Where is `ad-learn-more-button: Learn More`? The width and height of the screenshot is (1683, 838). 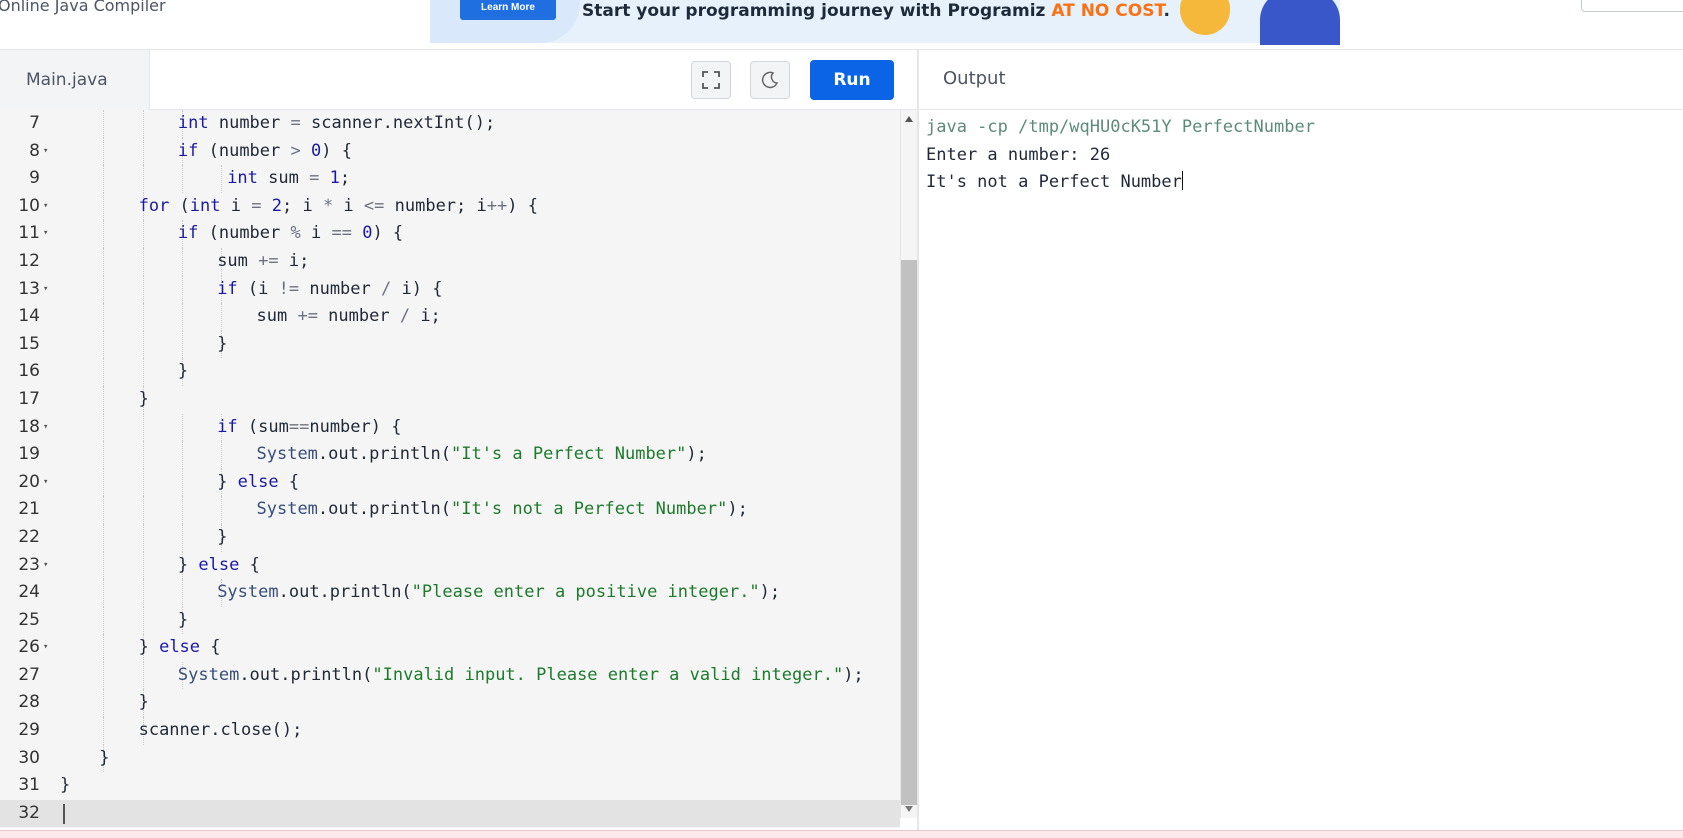
ad-learn-more-button: Learn More is located at coordinates (508, 10).